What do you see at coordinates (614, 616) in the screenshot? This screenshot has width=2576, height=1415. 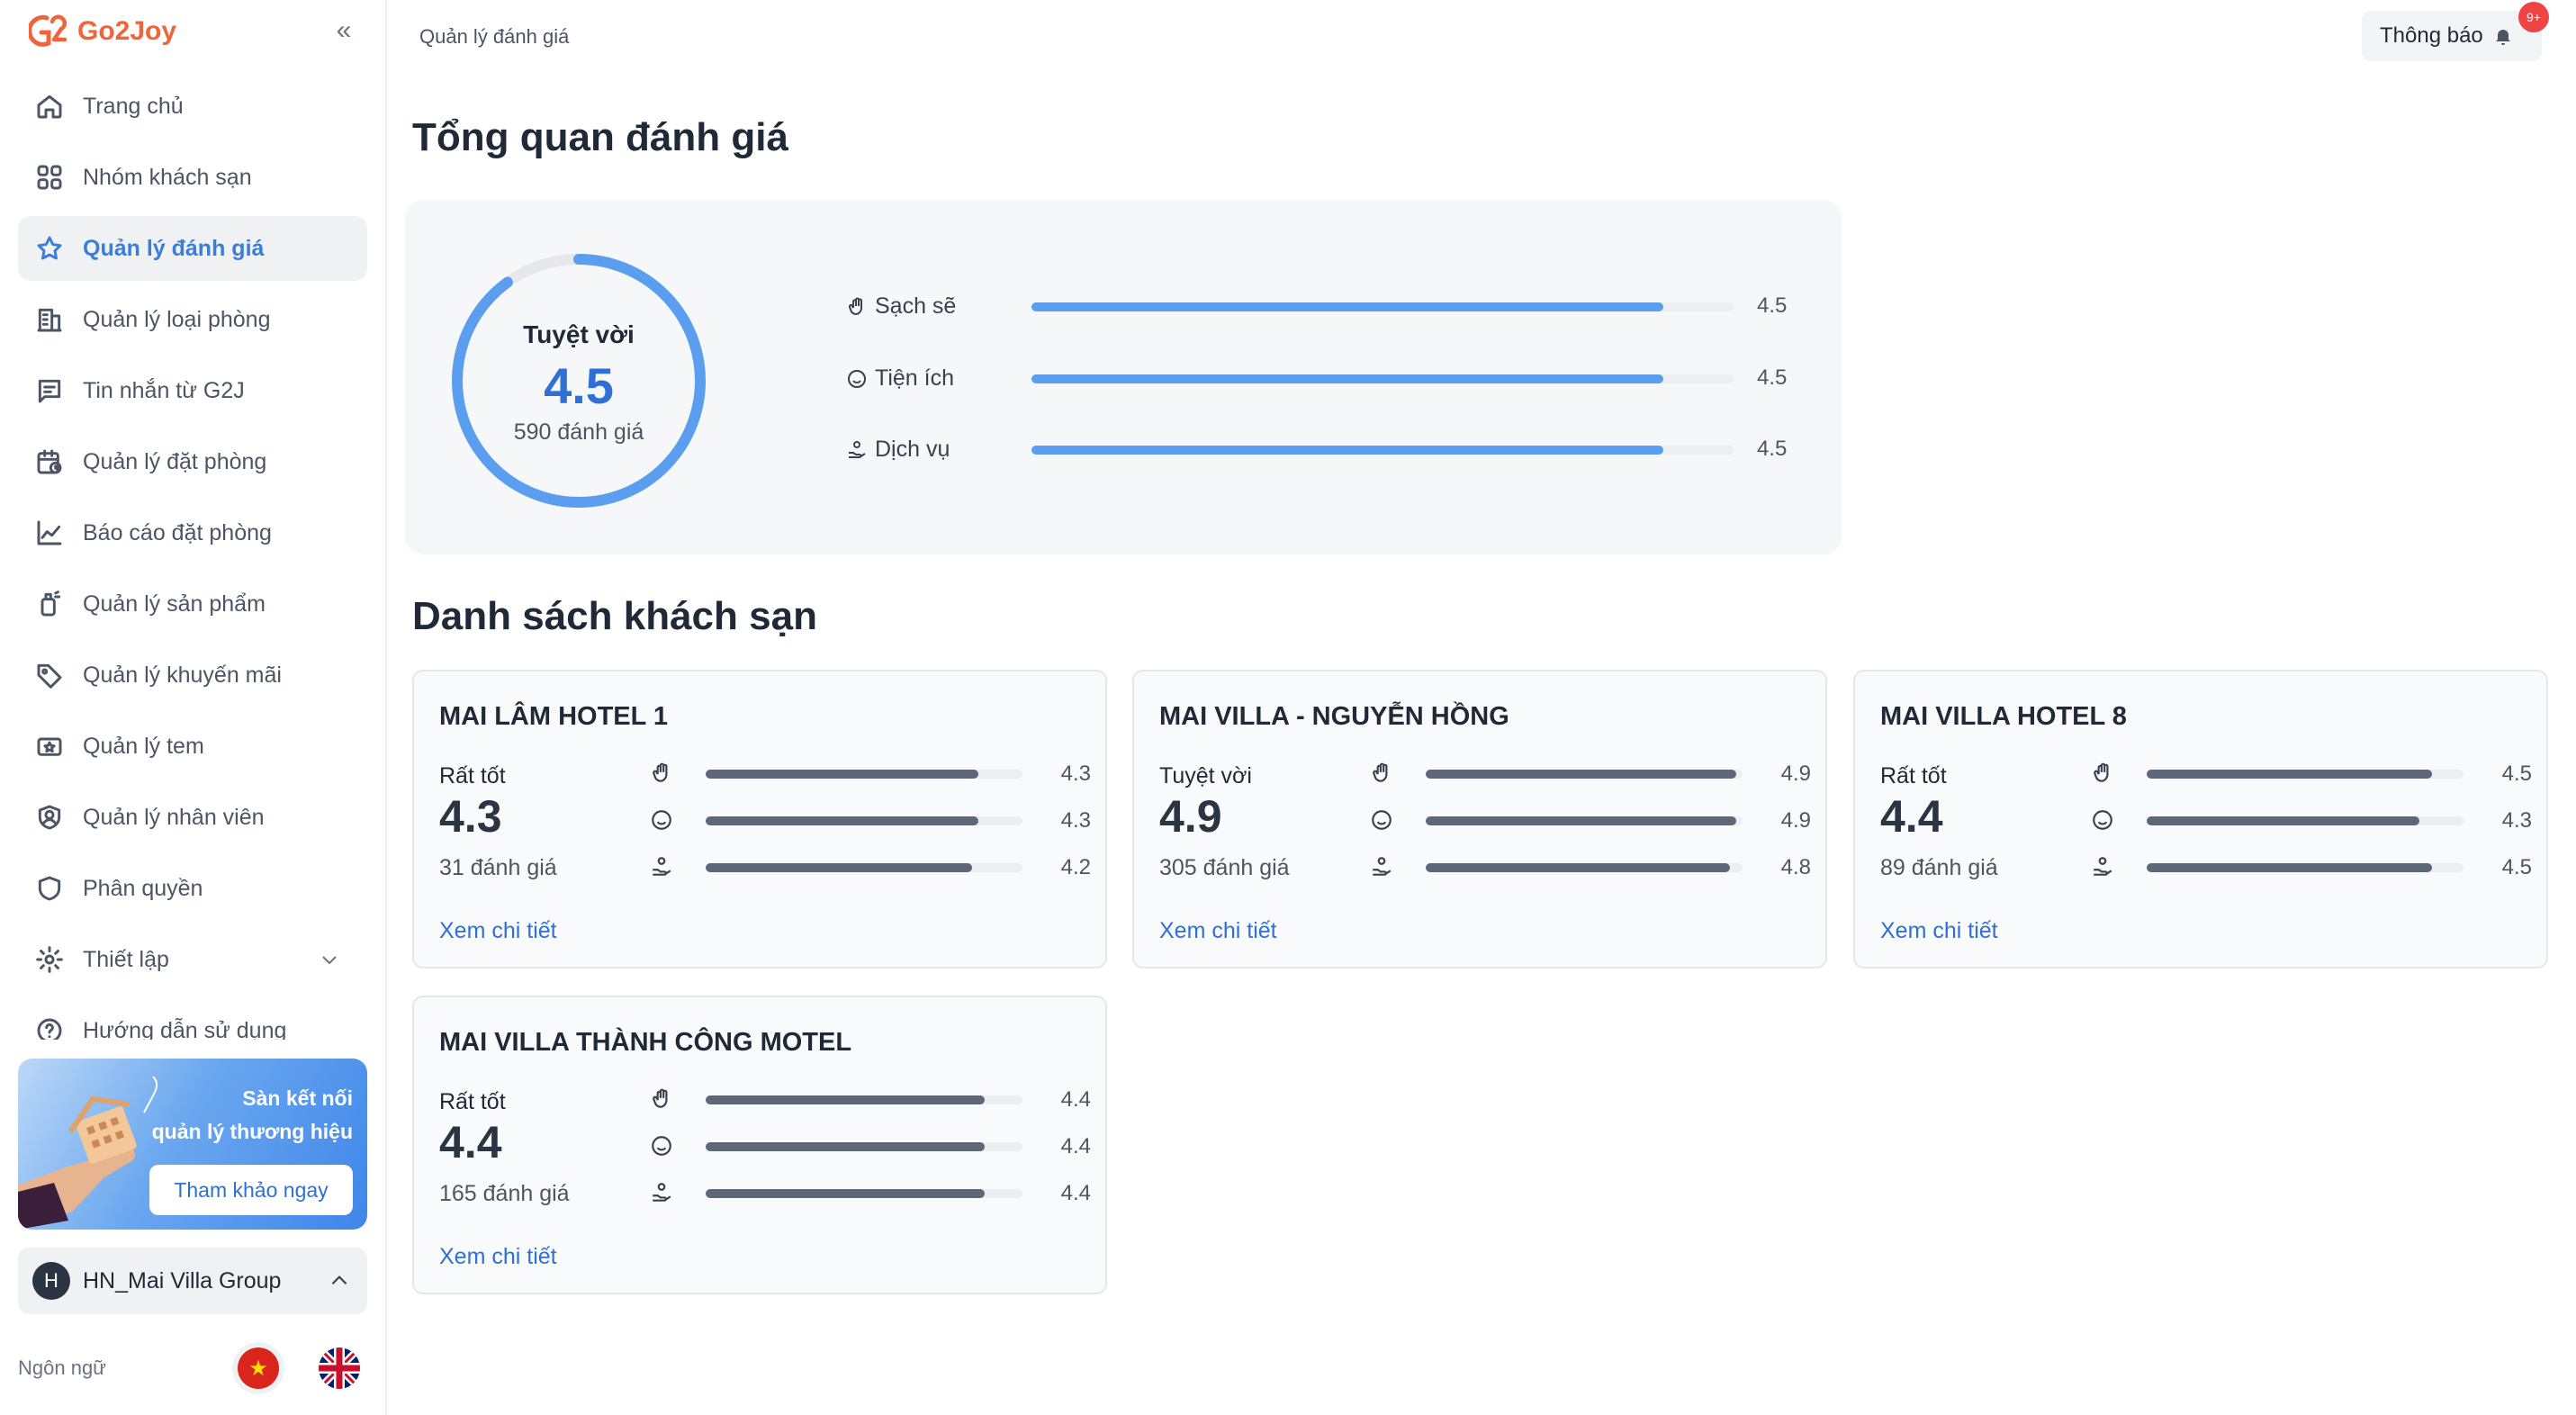 I see `hotel-list-title: Danh sách khách sạn` at bounding box center [614, 616].